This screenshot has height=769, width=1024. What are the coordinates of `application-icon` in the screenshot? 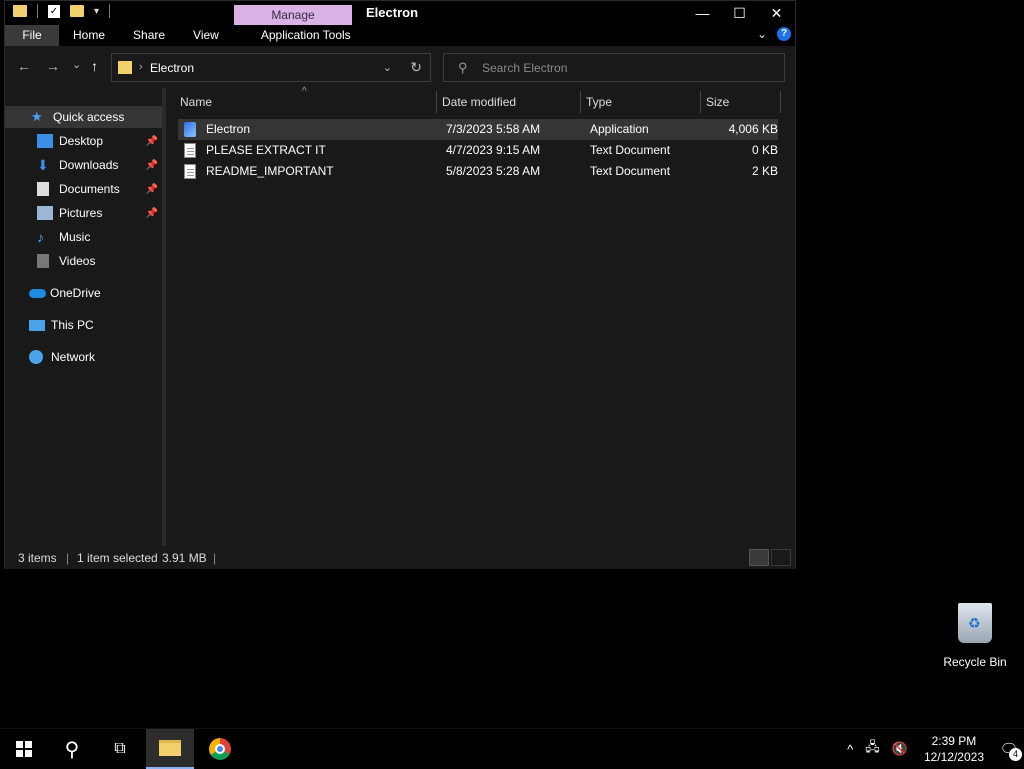 It's located at (190, 129).